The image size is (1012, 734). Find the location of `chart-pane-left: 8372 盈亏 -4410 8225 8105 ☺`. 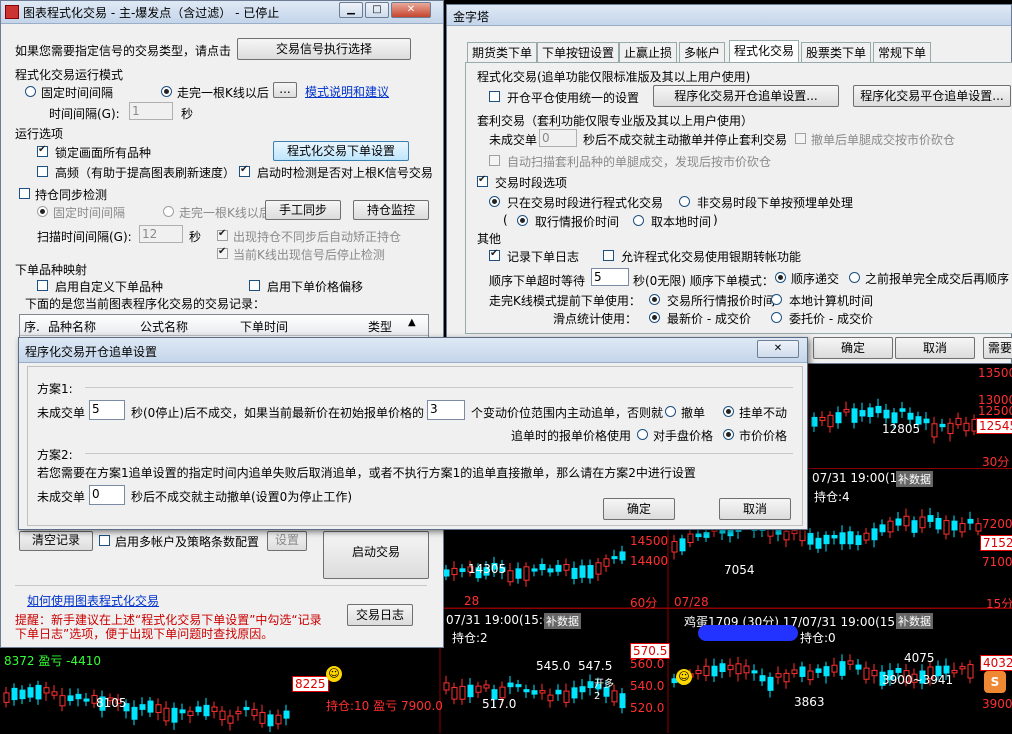

chart-pane-left: 8372 盈亏 -4410 8225 8105 ☺ is located at coordinates (171, 690).